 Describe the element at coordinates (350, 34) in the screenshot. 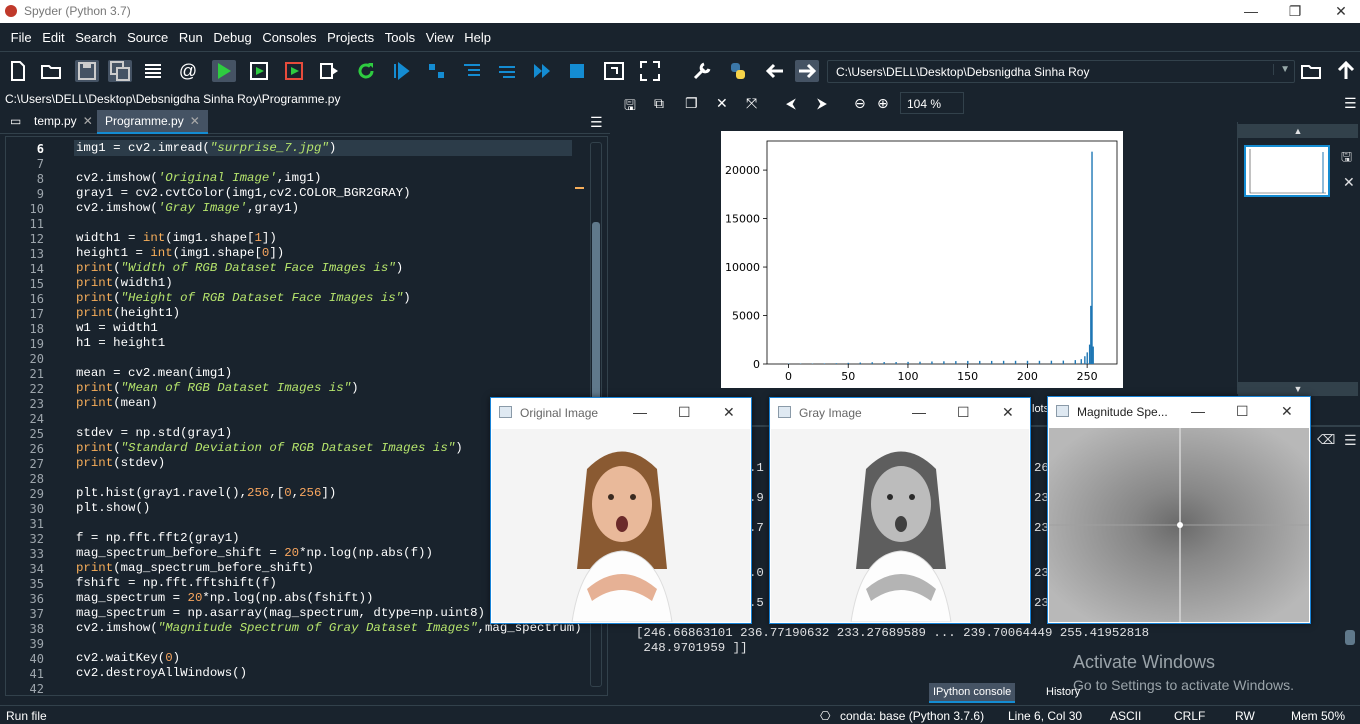

I see `menu-projects: Projects` at that location.